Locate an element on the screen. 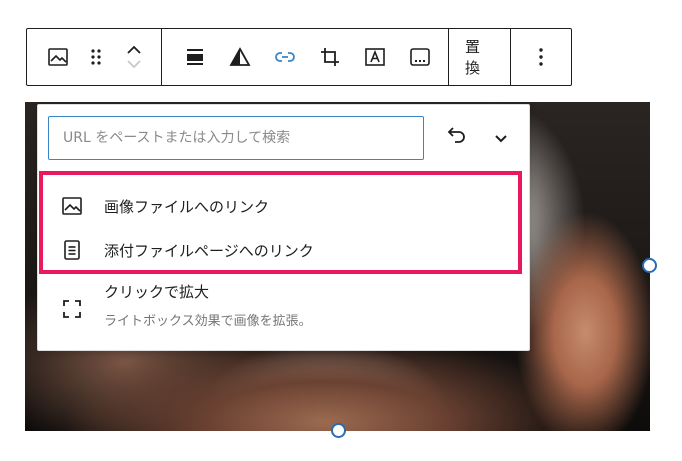  link-options-toggle is located at coordinates (501, 138).